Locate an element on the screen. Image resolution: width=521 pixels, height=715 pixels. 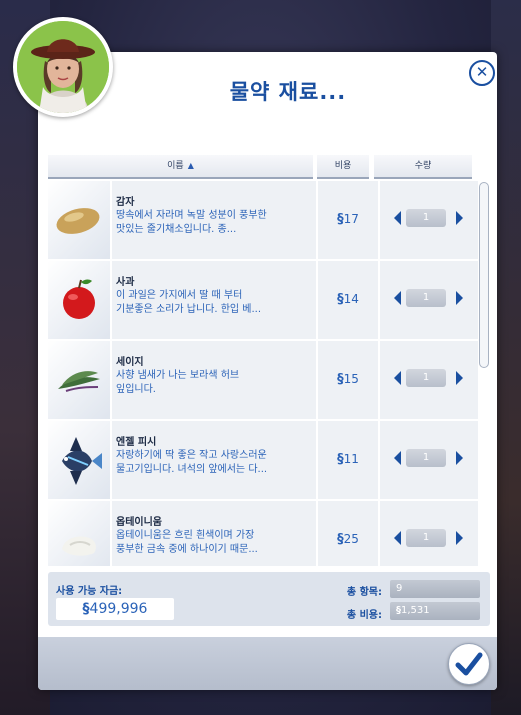
item-price: §11 is located at coordinates (348, 459).